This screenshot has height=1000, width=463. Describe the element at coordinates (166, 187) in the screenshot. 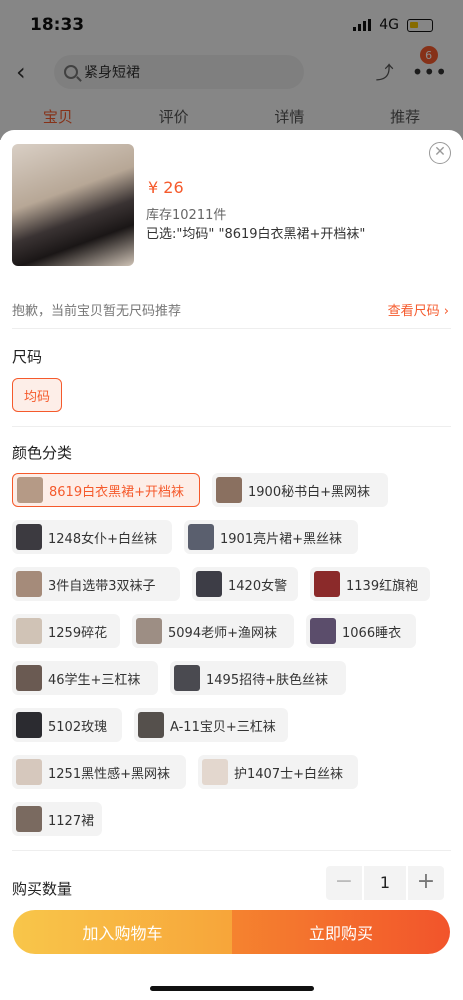

I see `product-price: ¥ 26` at that location.